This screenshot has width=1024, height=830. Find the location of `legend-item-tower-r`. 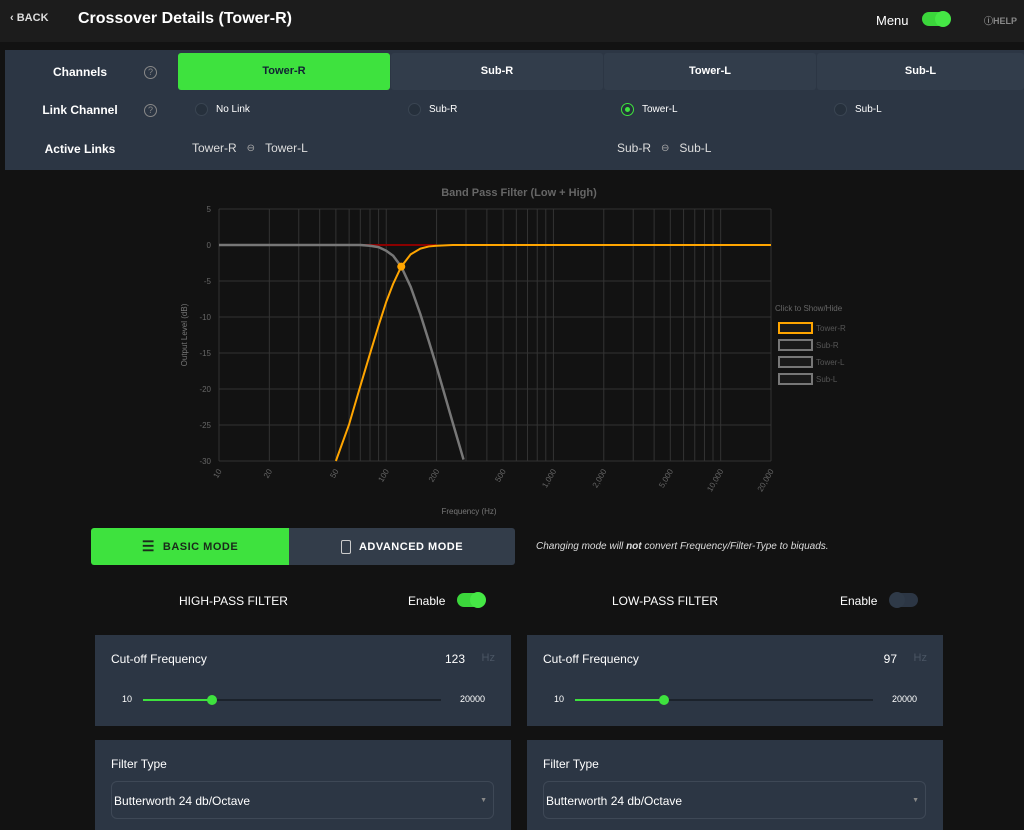

legend-item-tower-r is located at coordinates (795, 328).